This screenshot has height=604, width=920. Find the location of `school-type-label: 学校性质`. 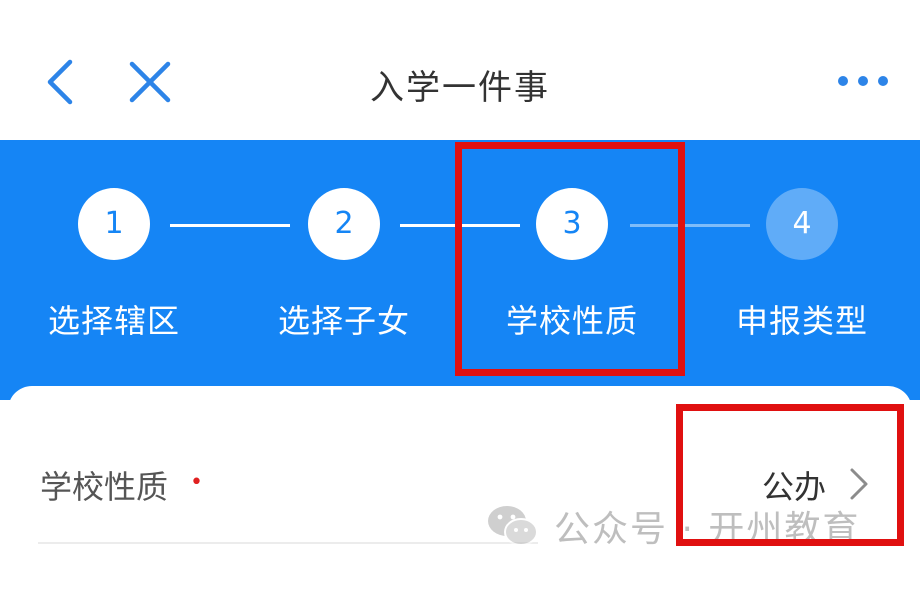

school-type-label: 学校性质 is located at coordinates (104, 487).